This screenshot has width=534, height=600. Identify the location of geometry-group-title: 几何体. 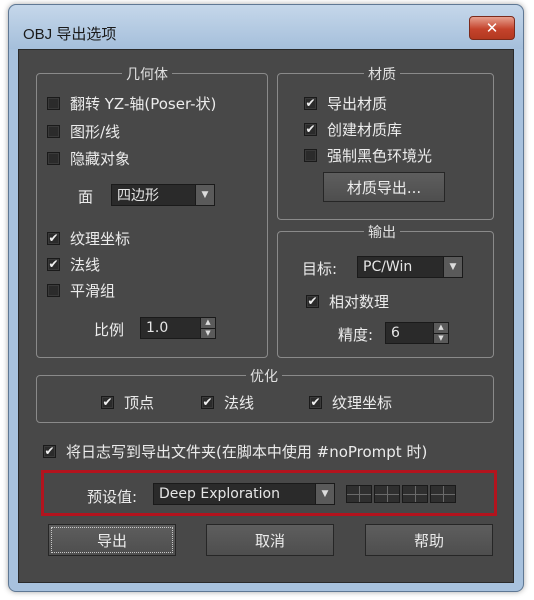
(147, 74).